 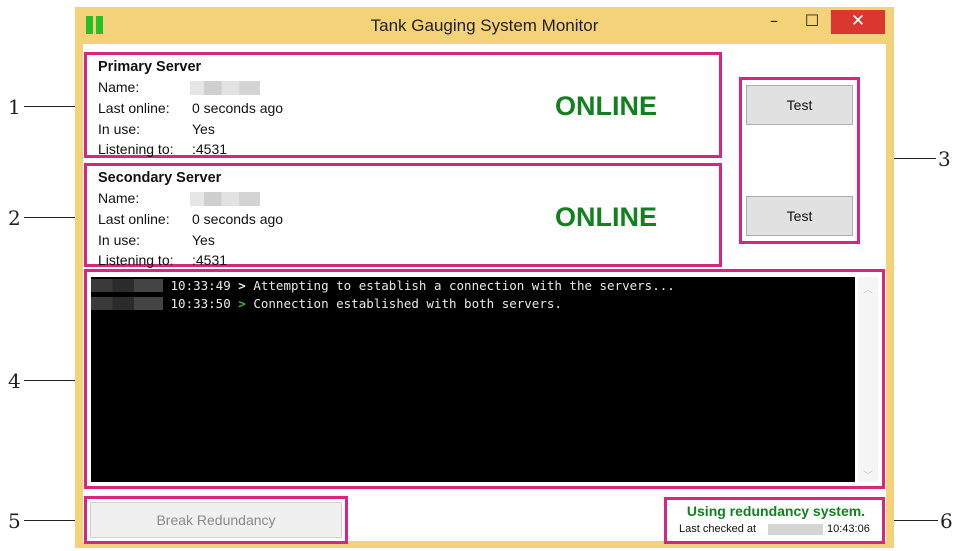 What do you see at coordinates (14, 107) in the screenshot?
I see `callout-1: 1` at bounding box center [14, 107].